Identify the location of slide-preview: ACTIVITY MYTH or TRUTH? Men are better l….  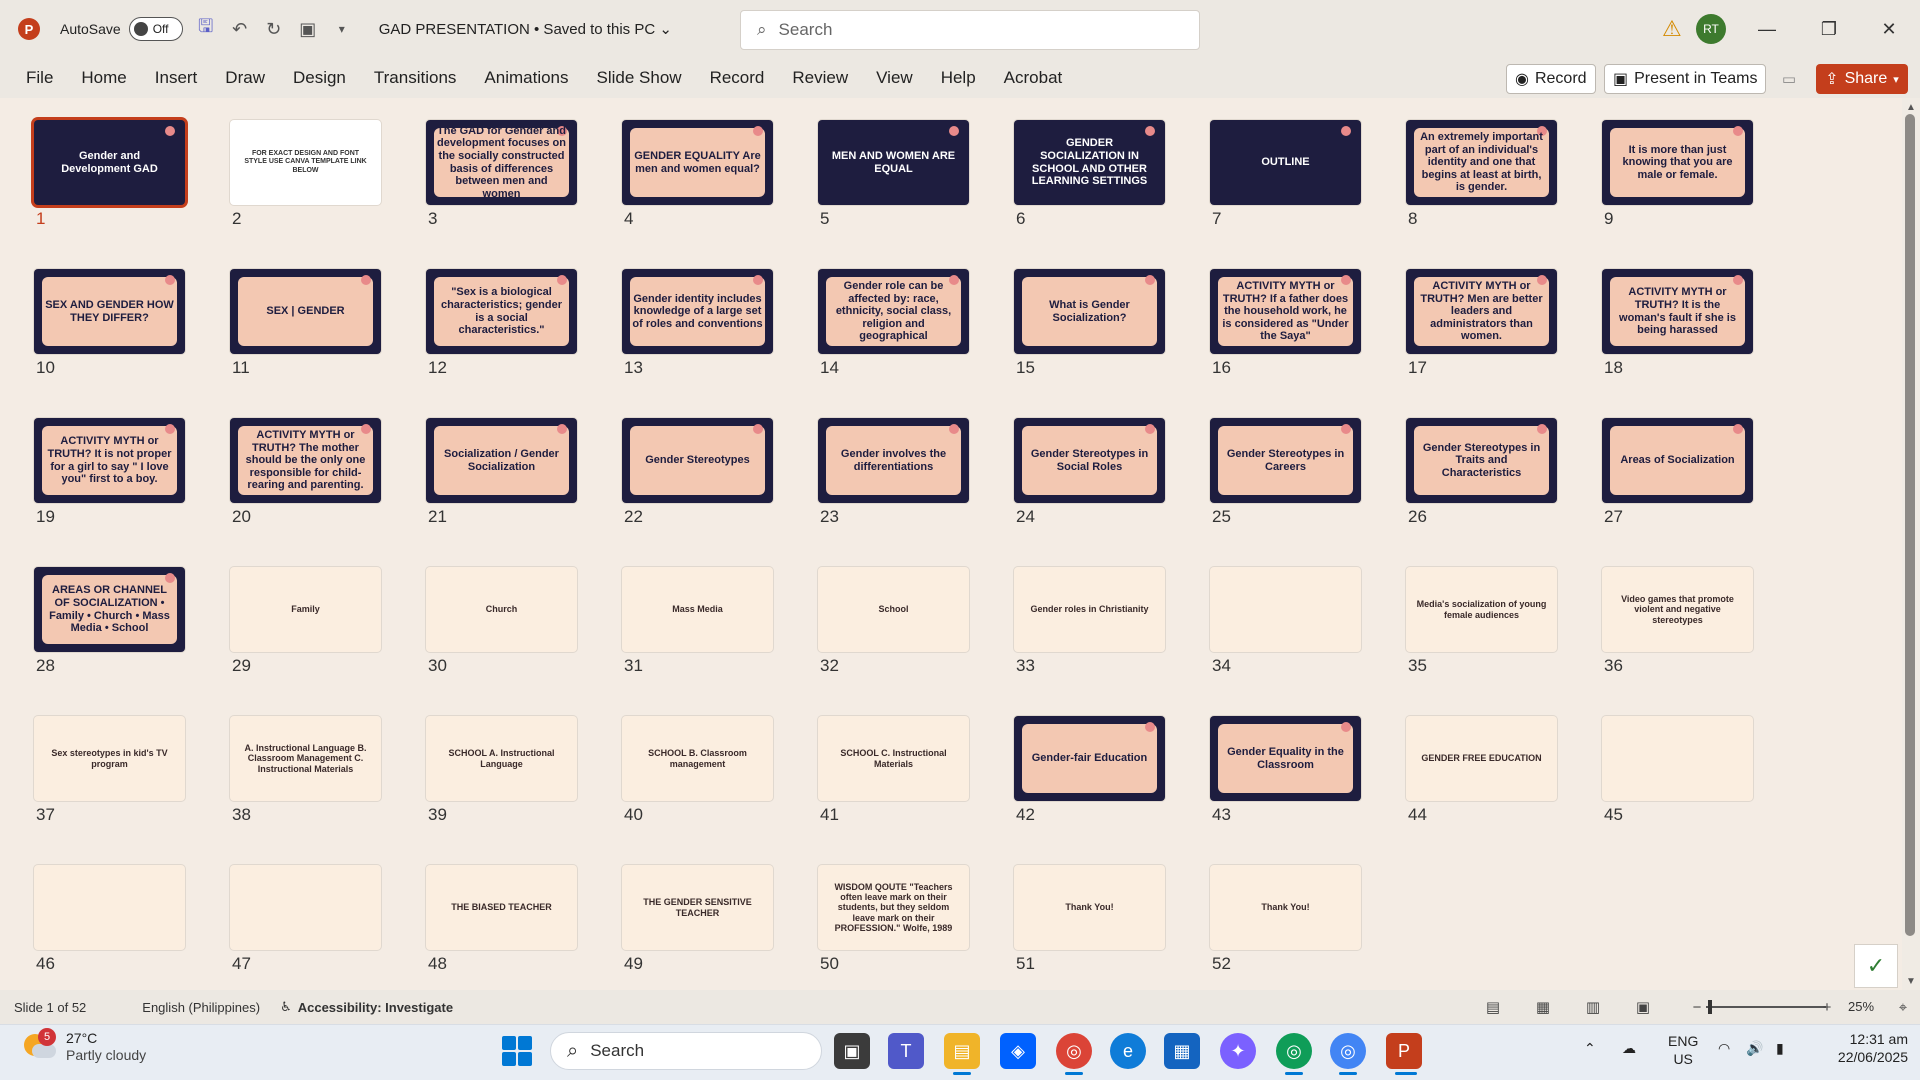
(1481, 311).